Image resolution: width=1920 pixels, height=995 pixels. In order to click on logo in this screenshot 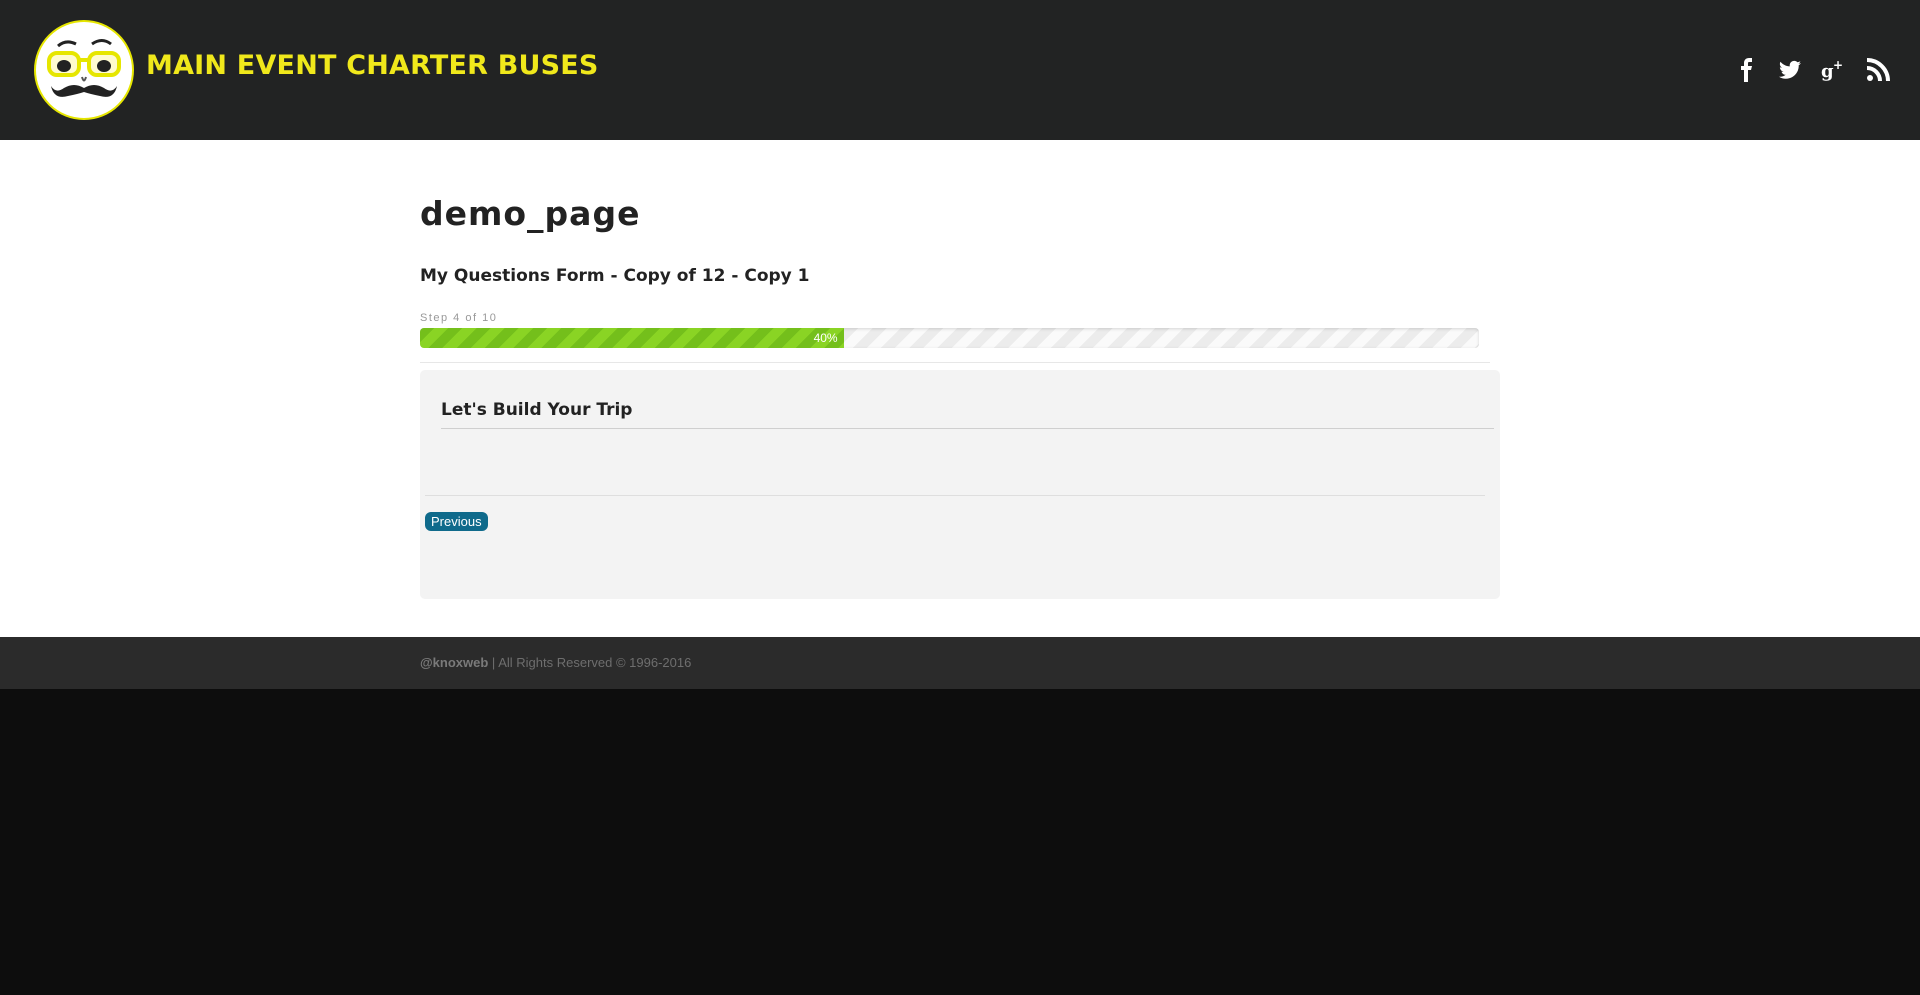, I will do `click(84, 70)`.